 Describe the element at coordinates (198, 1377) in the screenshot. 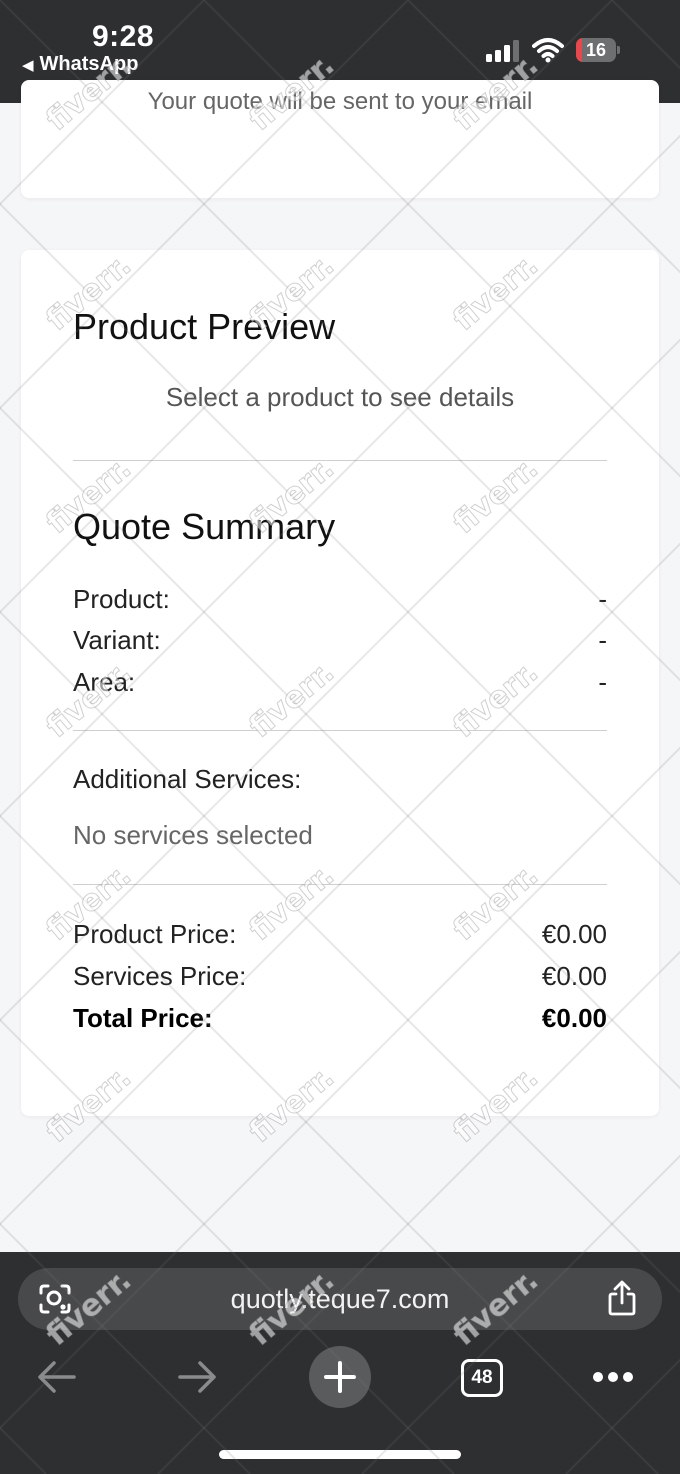

I see `forward-arrow-icon` at that location.